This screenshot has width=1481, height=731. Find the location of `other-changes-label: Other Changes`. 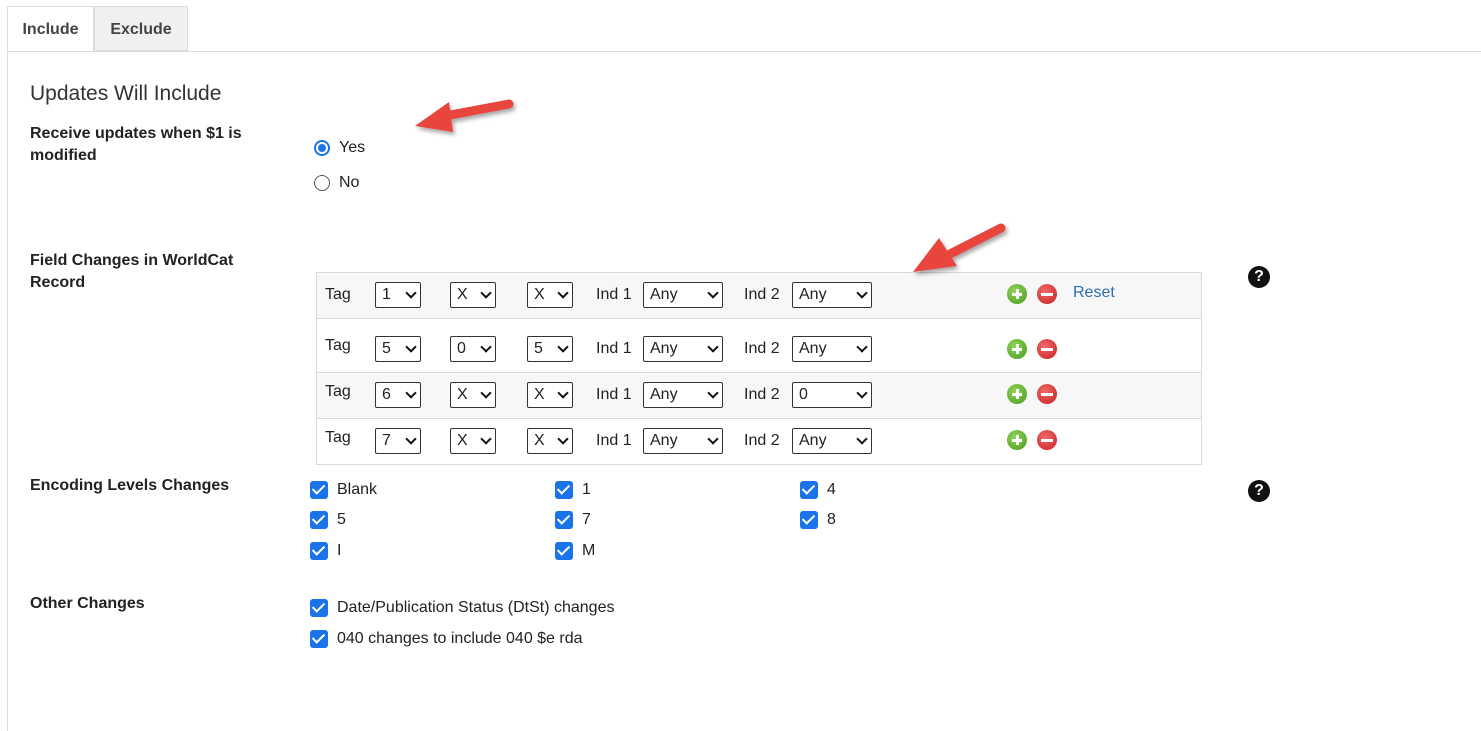

other-changes-label: Other Changes is located at coordinates (87, 603).